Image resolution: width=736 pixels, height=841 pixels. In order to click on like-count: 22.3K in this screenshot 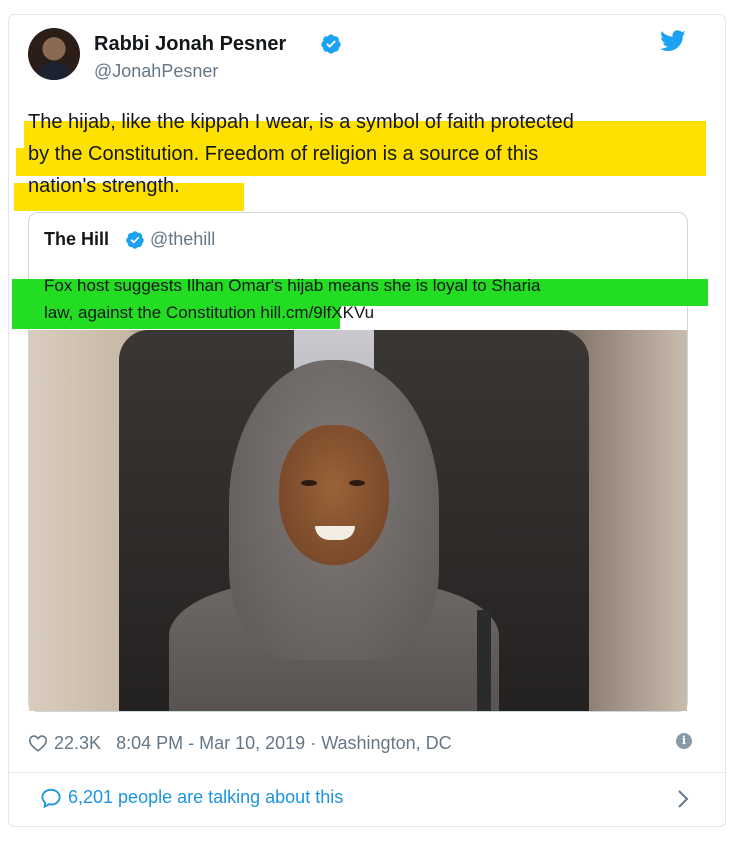, I will do `click(77, 743)`.